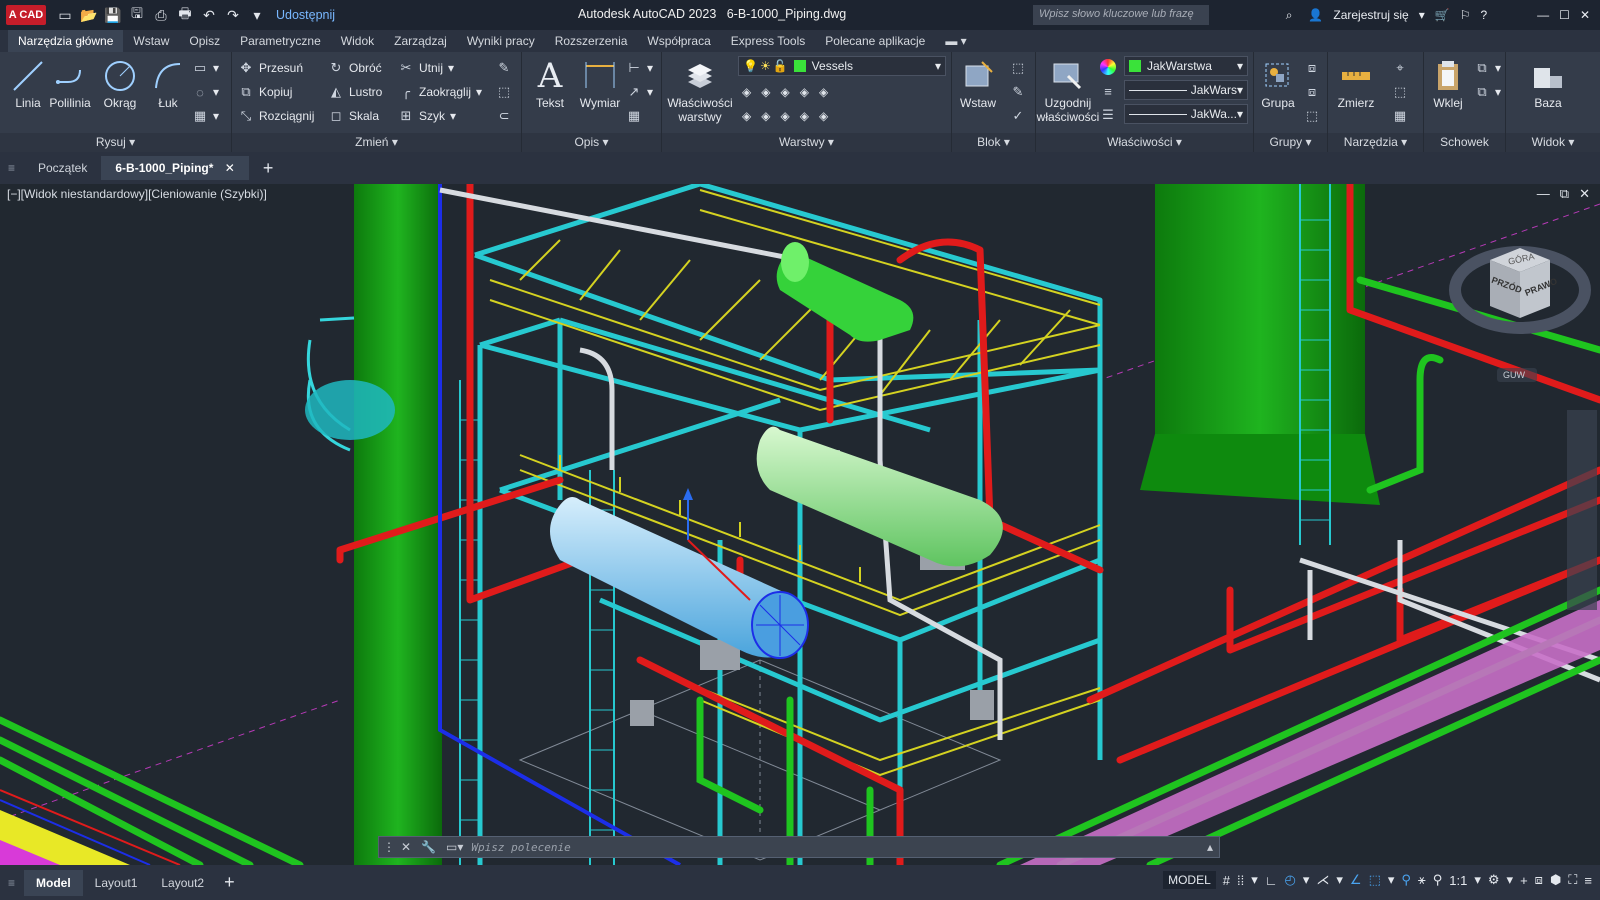 This screenshot has height=900, width=1600. I want to click on minimize-icon: —, so click(1543, 15).